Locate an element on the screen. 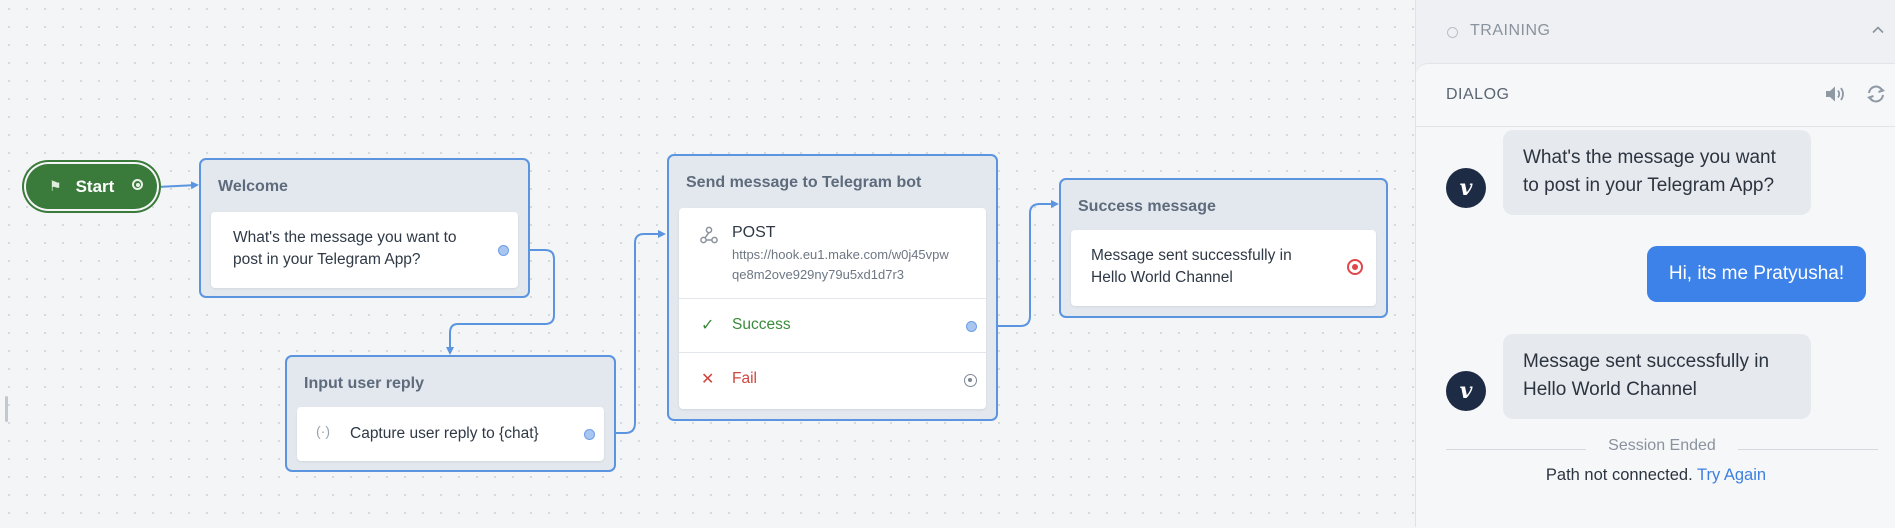  user-message-text: Hi, its me Pratyusha! is located at coordinates (1756, 273).